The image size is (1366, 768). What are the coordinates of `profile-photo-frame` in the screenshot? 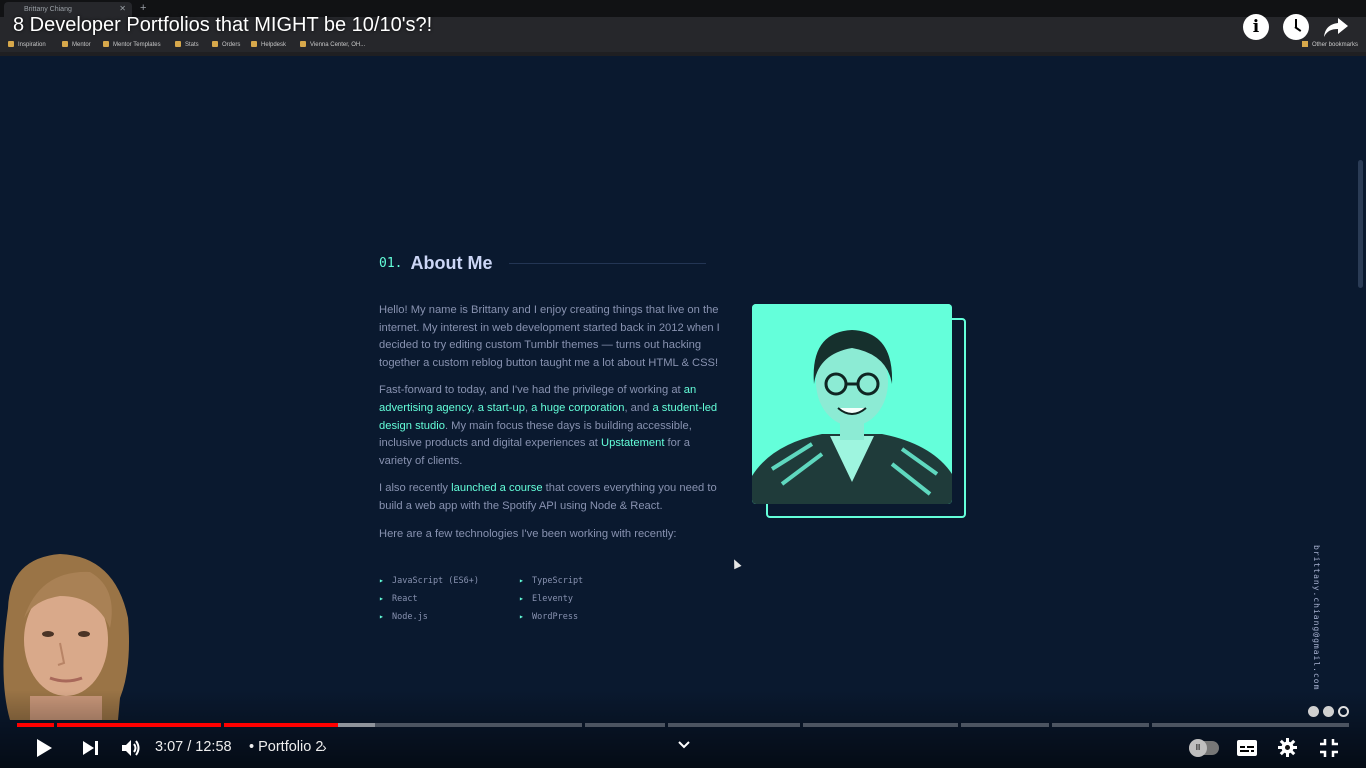 It's located at (859, 411).